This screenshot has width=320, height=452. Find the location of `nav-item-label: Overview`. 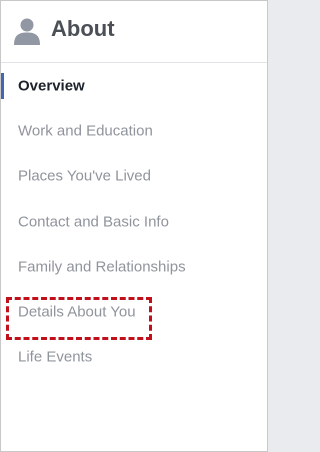

nav-item-label: Overview is located at coordinates (51, 86).